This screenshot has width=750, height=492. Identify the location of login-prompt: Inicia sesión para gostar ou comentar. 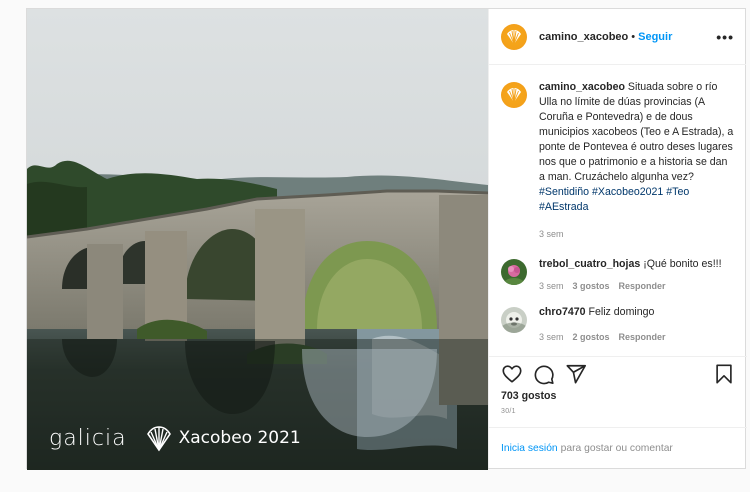
(618, 447).